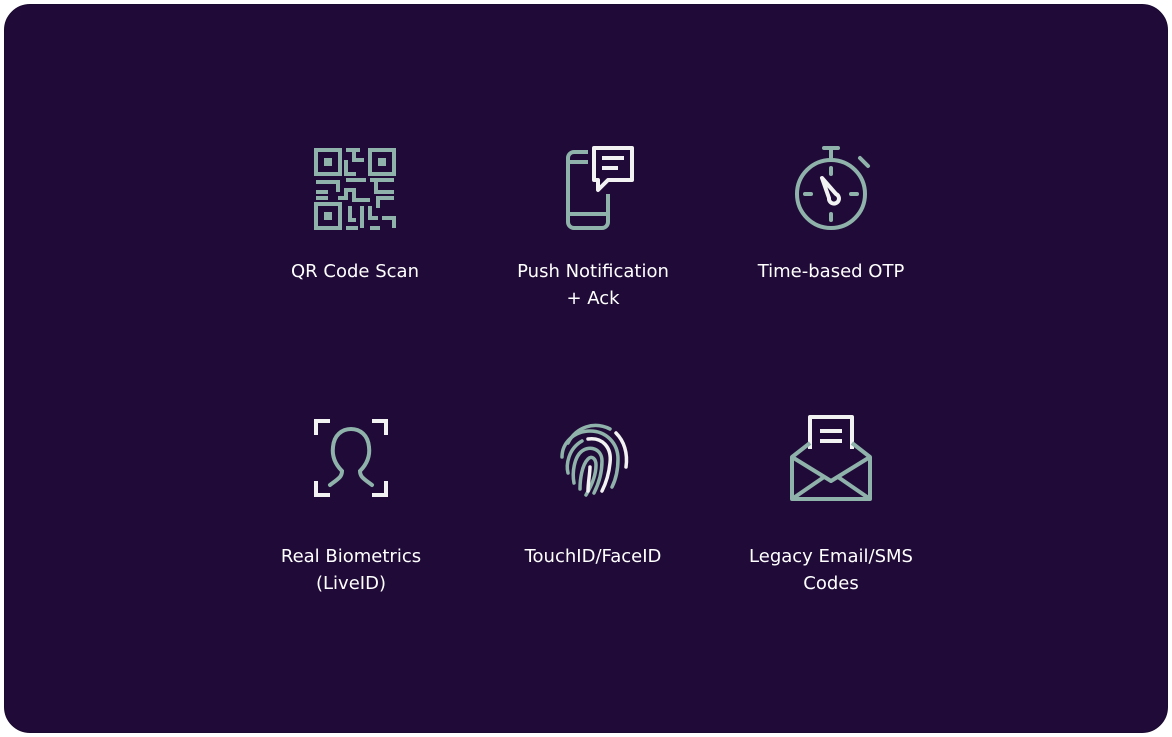 This screenshot has width=1172, height=737. What do you see at coordinates (831, 570) in the screenshot?
I see `method-label: Legacy Email/SMS Codes` at bounding box center [831, 570].